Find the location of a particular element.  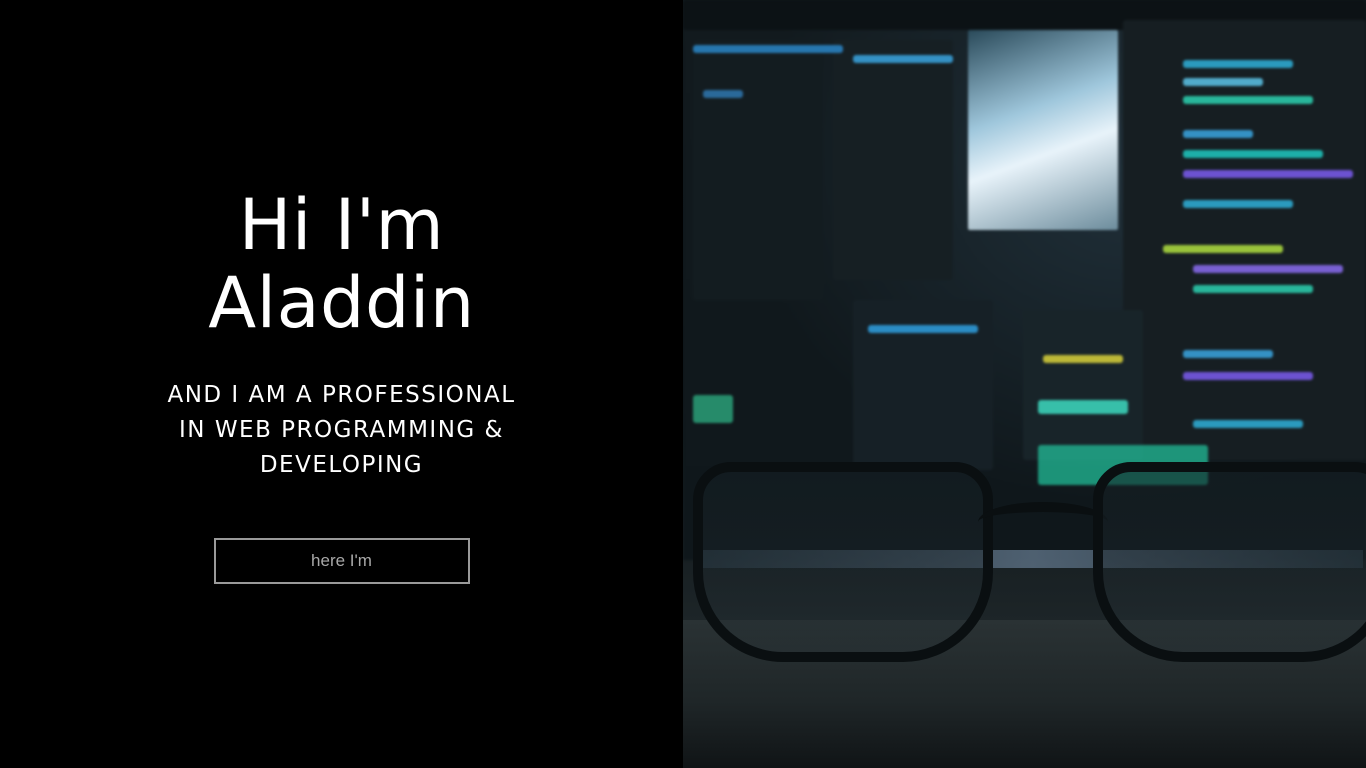

hero-headline: Hi I'm Aladdin is located at coordinates (341, 264).